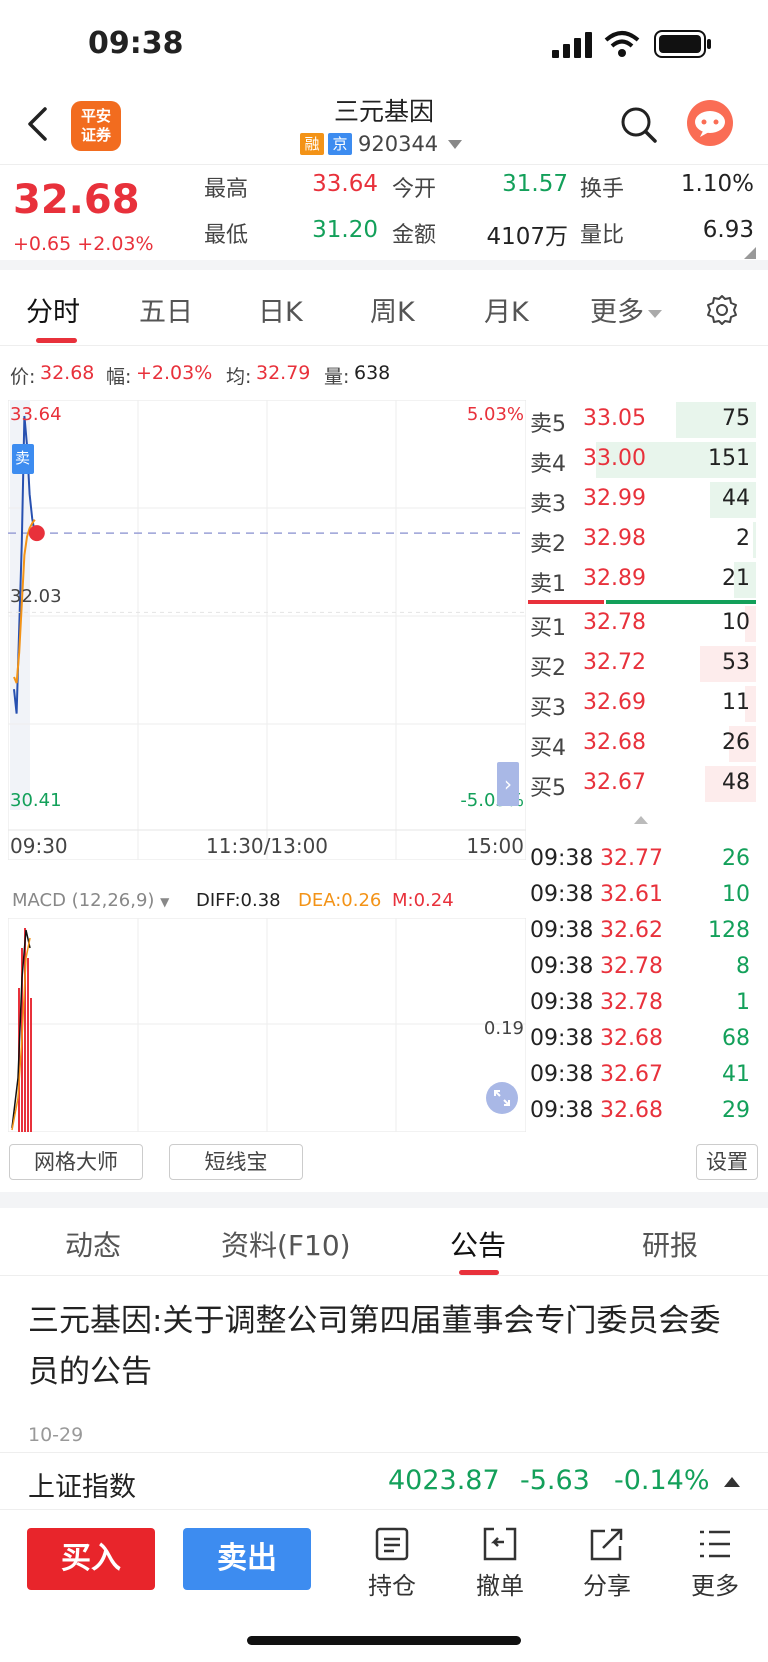 The image size is (768, 1662). I want to click on tab-monthly-k: 月K, so click(506, 309).